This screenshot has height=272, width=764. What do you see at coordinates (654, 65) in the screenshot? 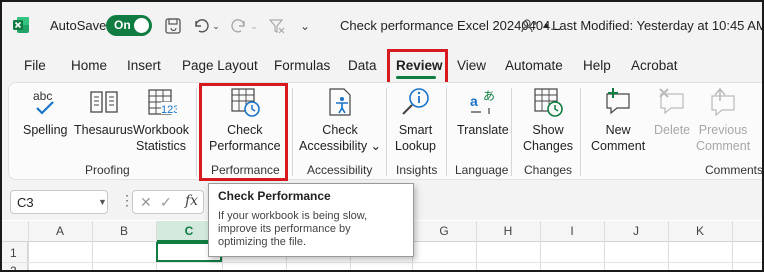
I see `tab-acrobat: Acrobat` at bounding box center [654, 65].